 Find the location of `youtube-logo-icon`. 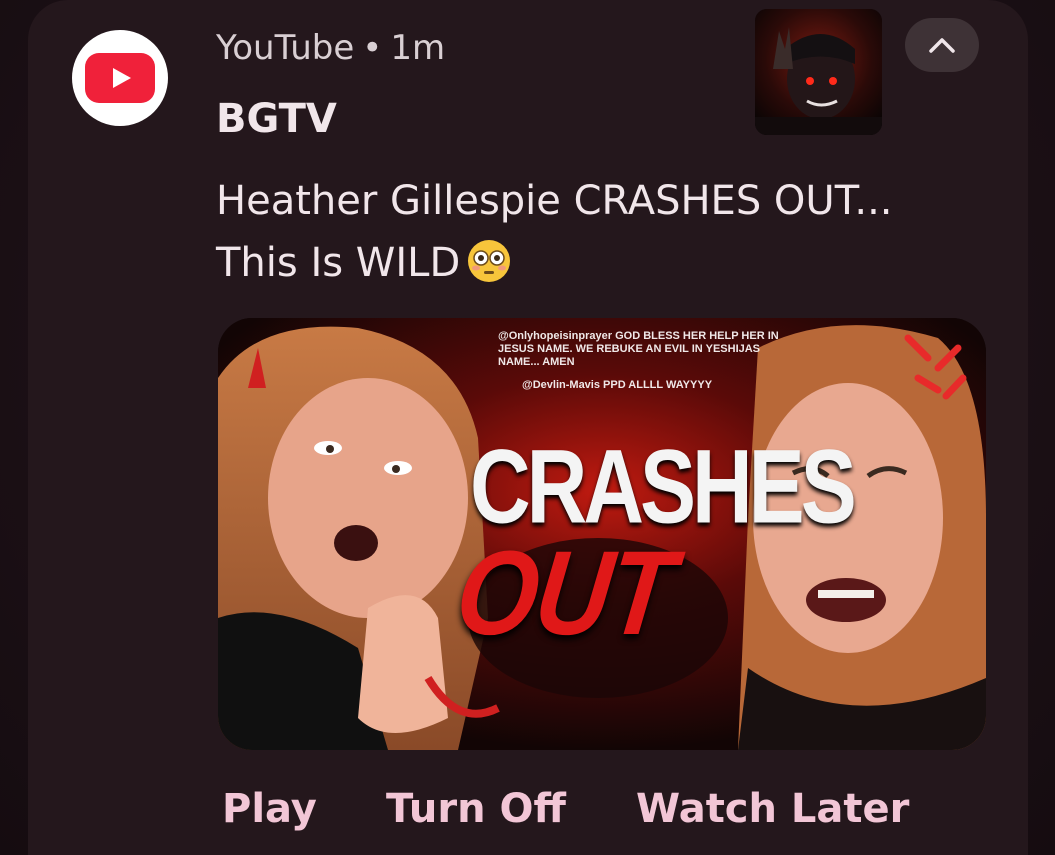

youtube-logo-icon is located at coordinates (120, 78).